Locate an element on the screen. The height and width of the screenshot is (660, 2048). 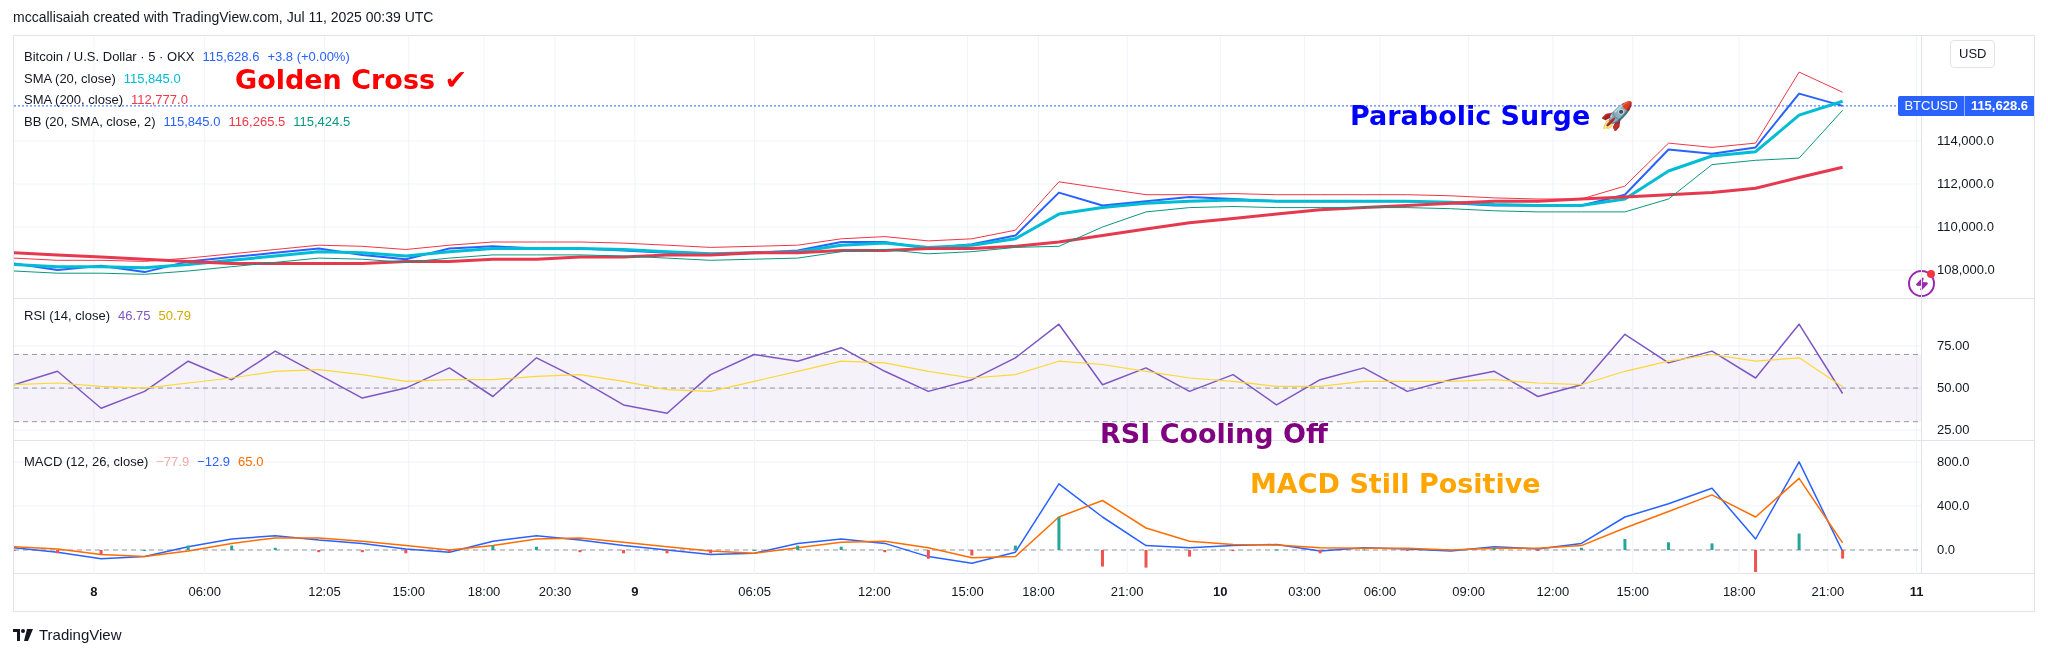
time-label: 10 is located at coordinates (1220, 592).